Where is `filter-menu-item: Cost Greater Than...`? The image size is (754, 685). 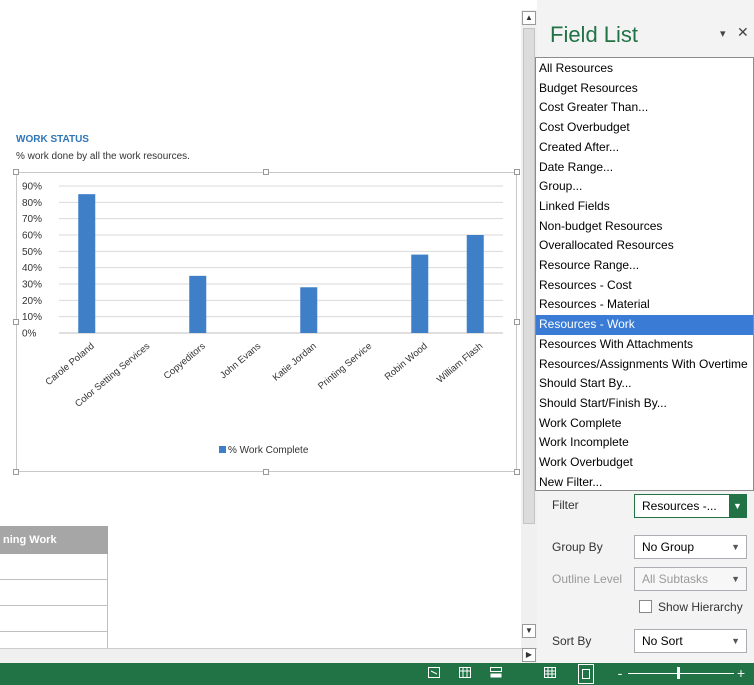 filter-menu-item: Cost Greater Than... is located at coordinates (644, 108).